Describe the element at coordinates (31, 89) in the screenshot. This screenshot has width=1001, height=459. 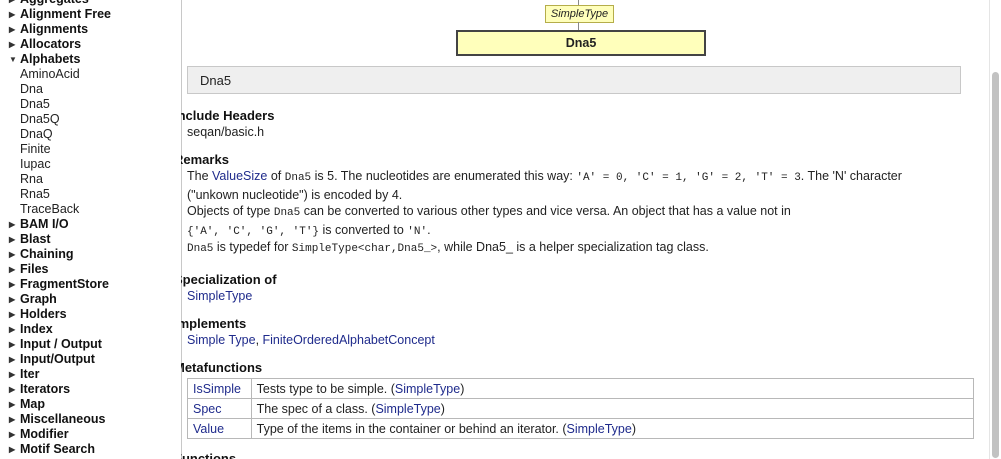
I see `sidebar-label: Dna` at that location.